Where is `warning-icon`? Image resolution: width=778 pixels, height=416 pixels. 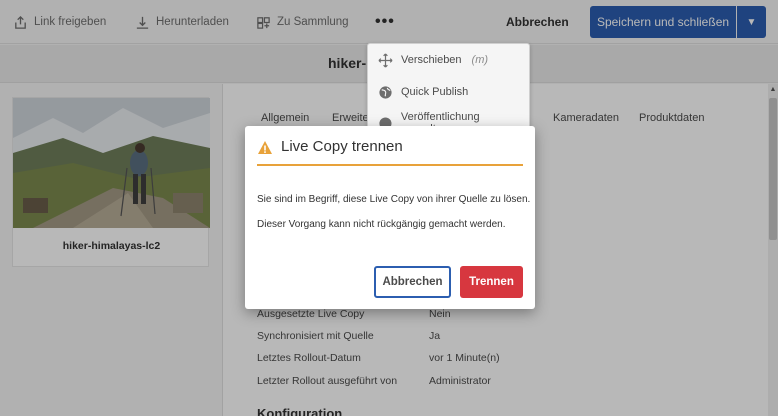
warning-icon is located at coordinates (265, 147).